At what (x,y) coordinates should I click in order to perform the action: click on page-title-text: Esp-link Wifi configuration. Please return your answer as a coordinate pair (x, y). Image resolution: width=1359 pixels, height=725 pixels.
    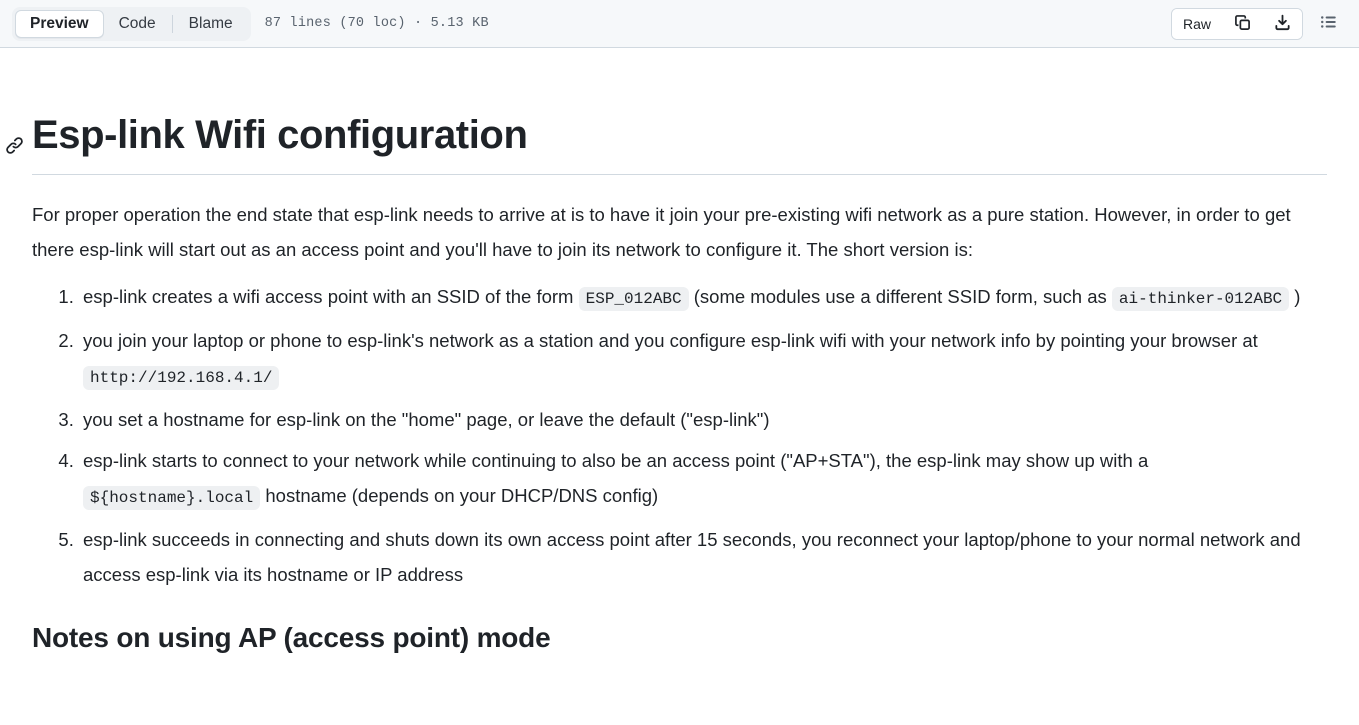
    Looking at the image, I should click on (280, 135).